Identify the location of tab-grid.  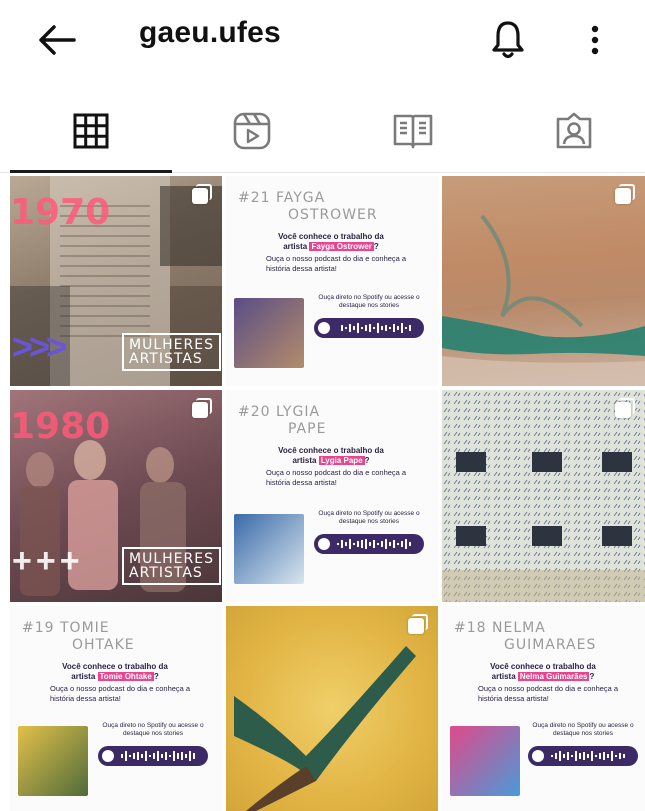
(90, 131).